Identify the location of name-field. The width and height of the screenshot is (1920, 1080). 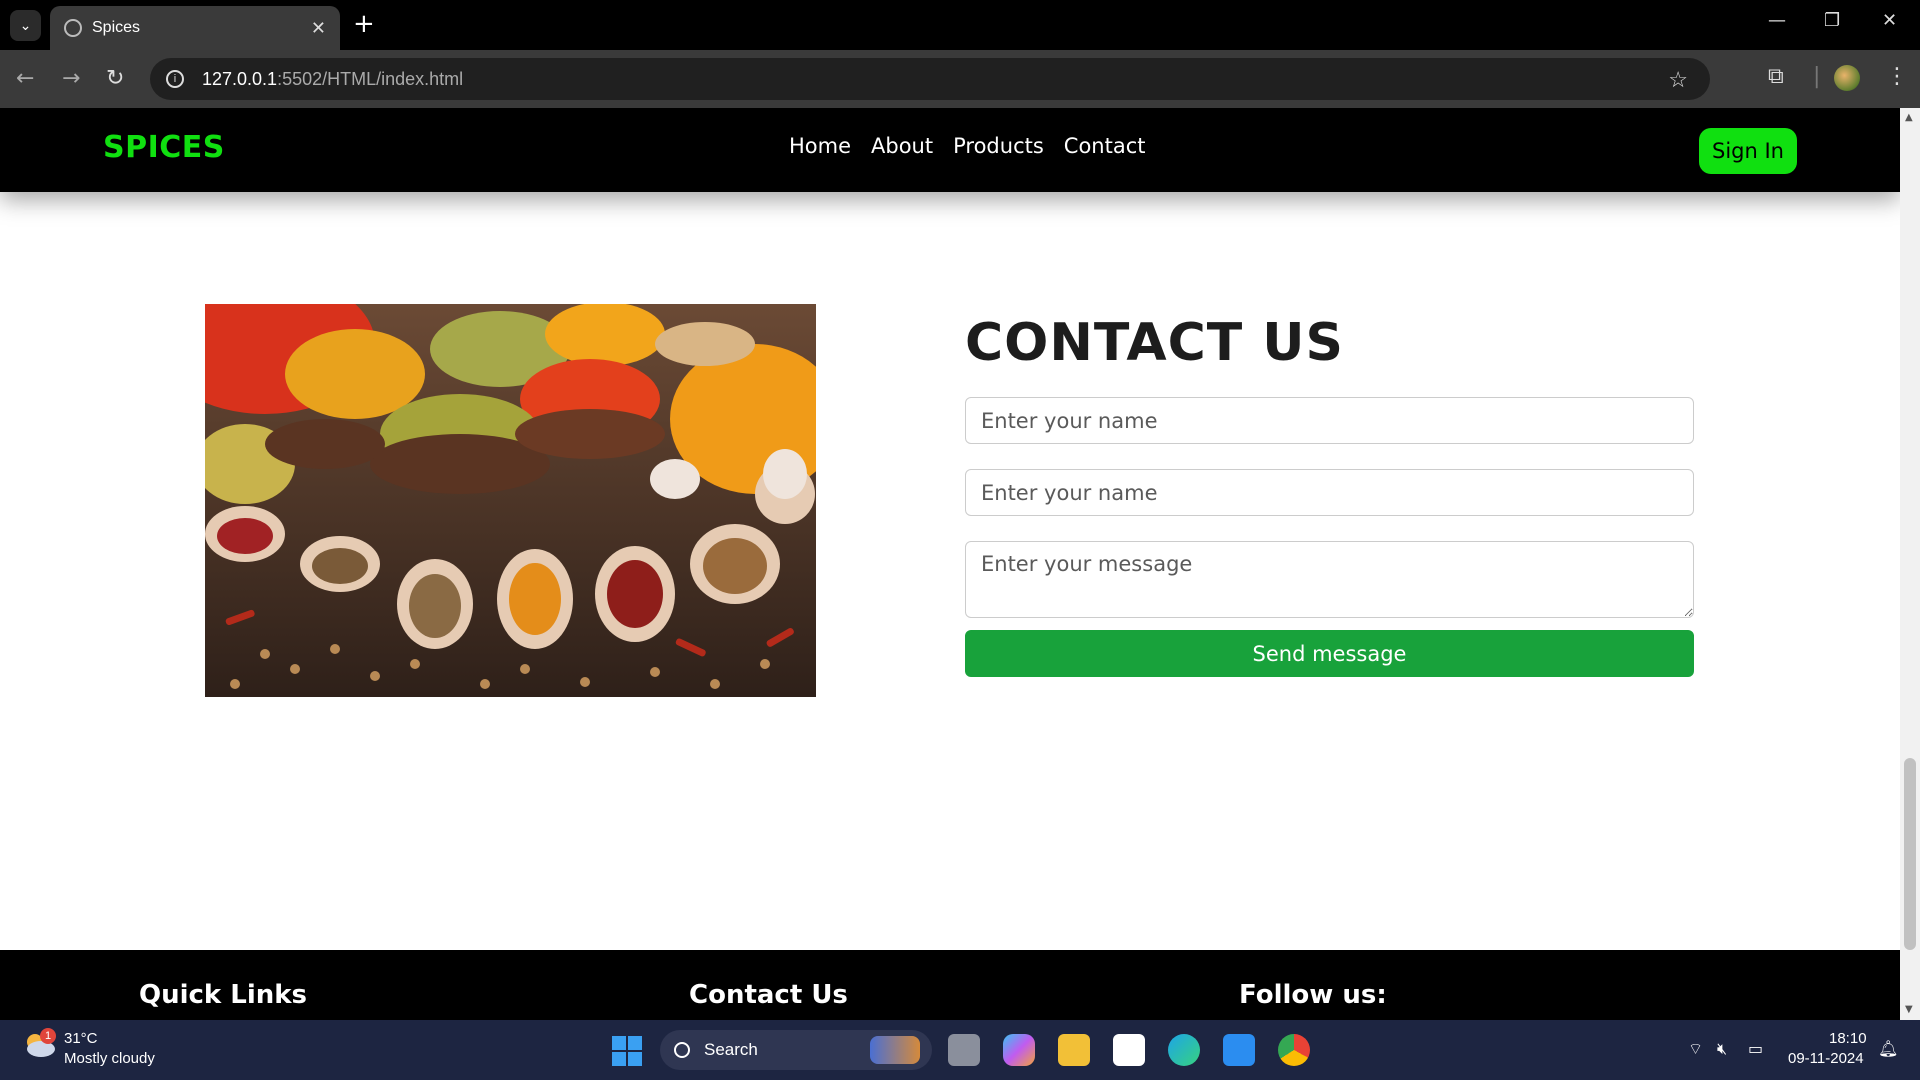
(1329, 420).